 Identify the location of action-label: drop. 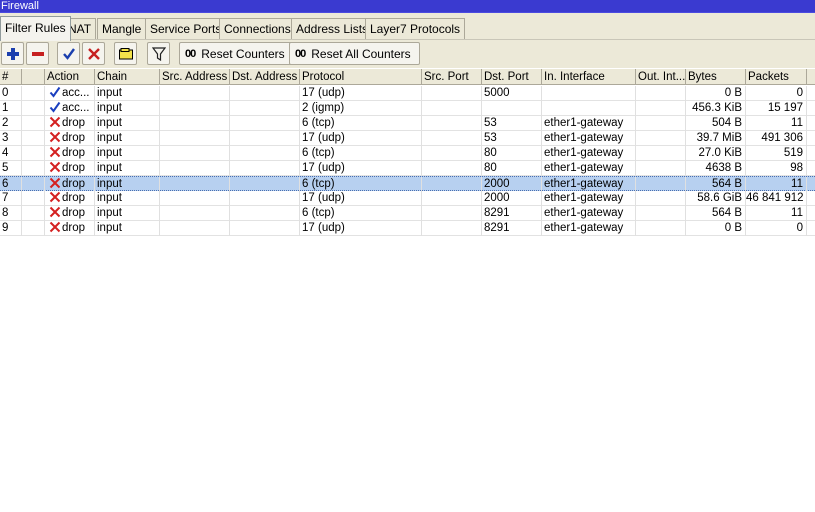
(74, 198).